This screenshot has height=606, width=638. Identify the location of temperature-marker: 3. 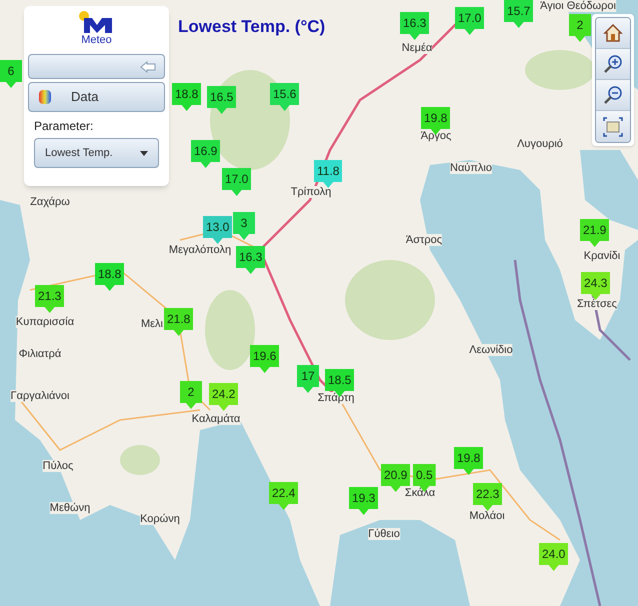
(244, 226).